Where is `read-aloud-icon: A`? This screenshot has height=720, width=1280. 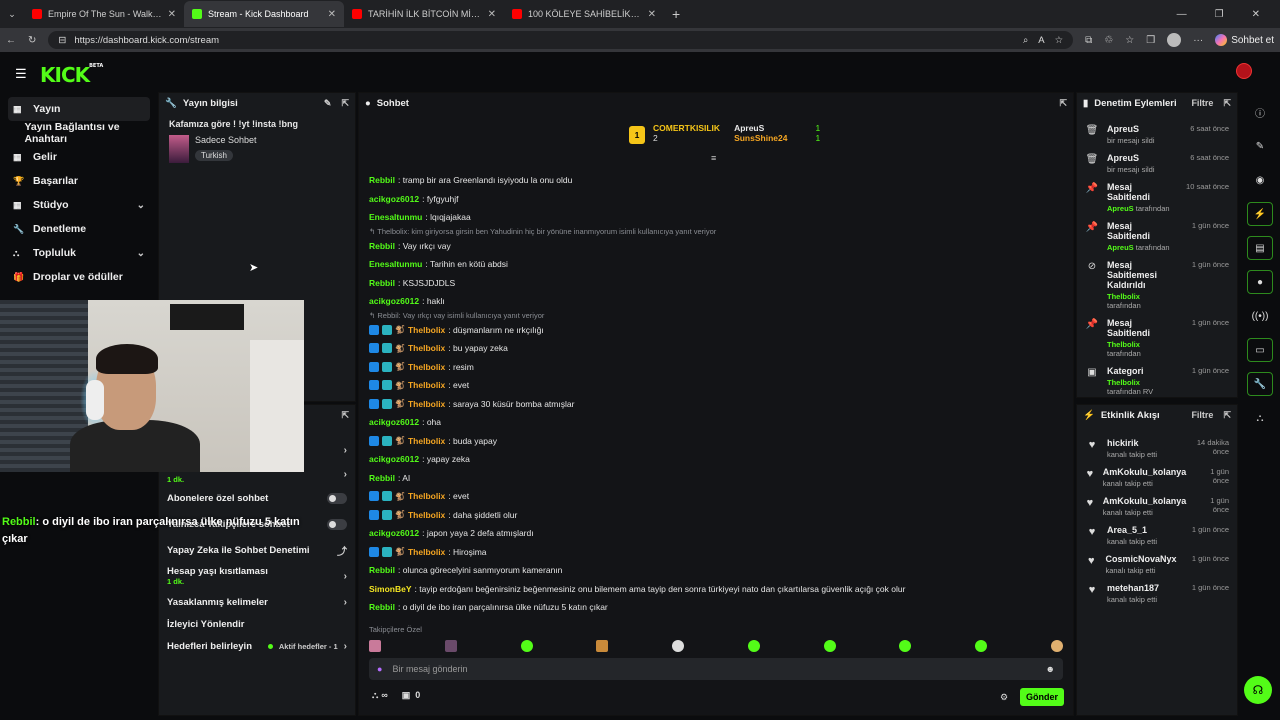 read-aloud-icon: A is located at coordinates (1041, 40).